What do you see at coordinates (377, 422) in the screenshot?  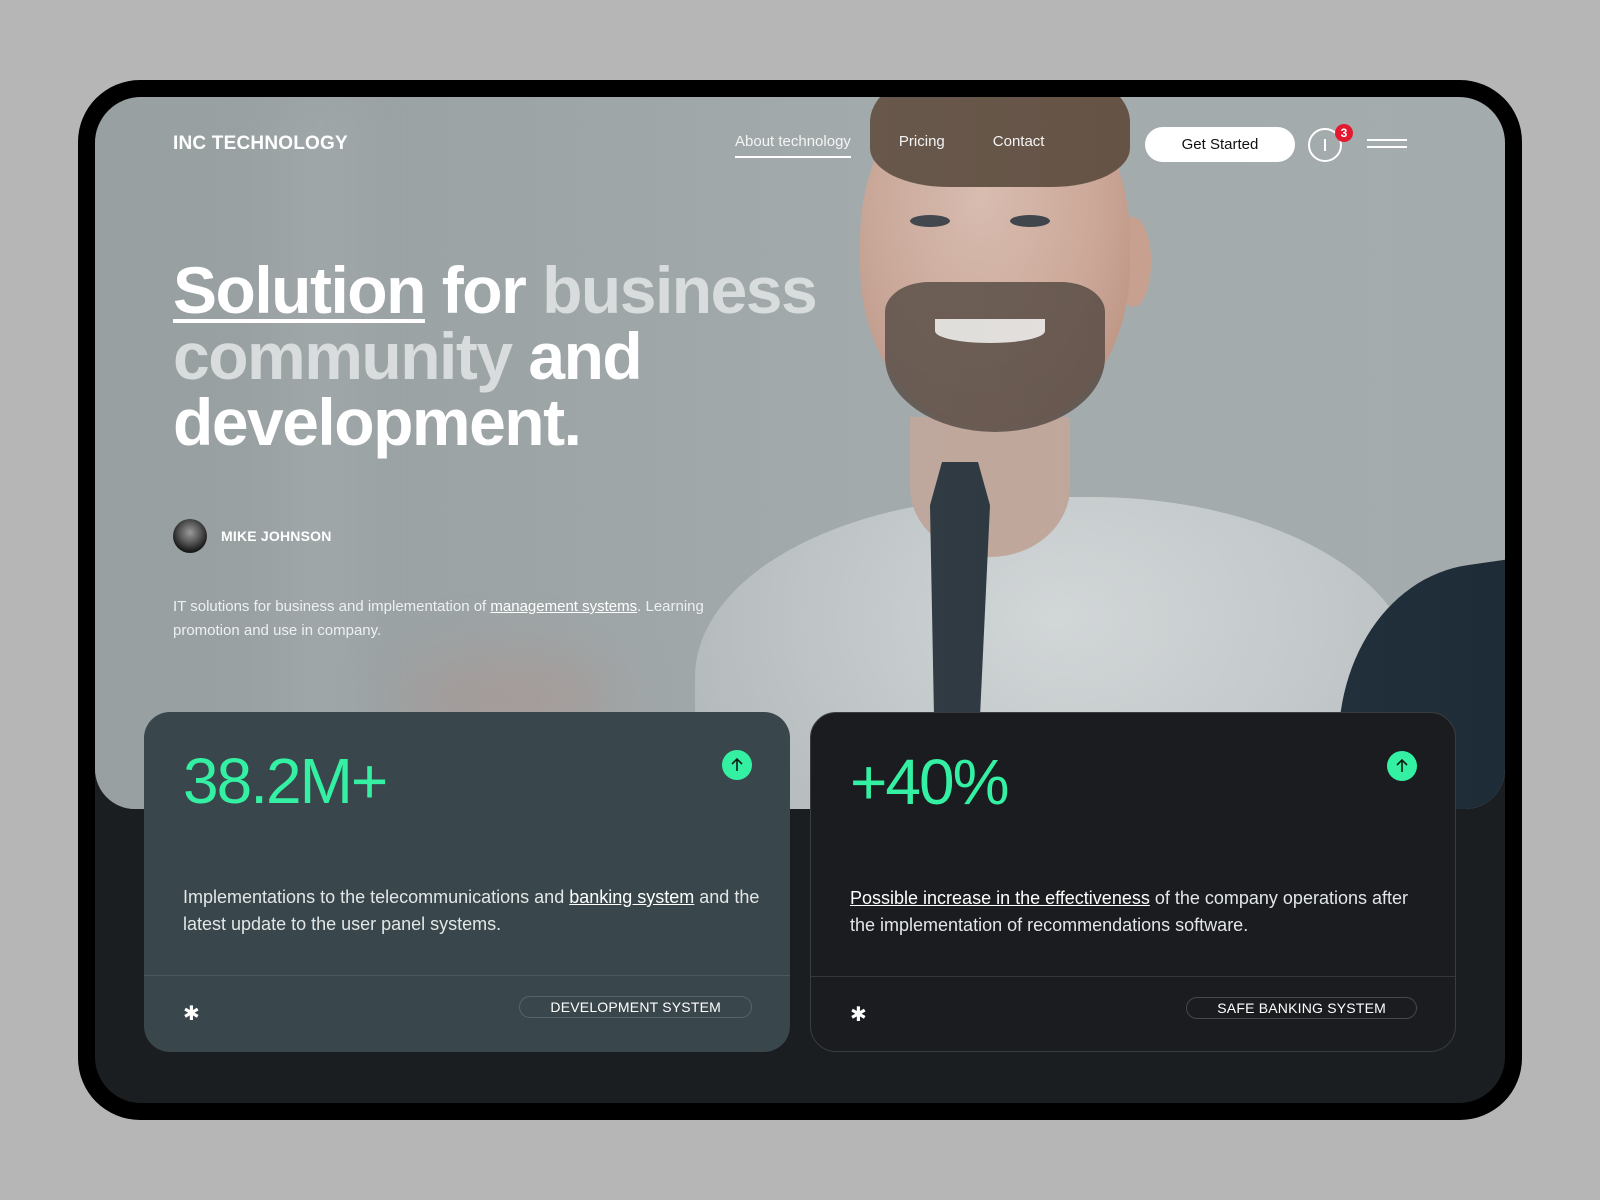 I see `headline-word: development.` at bounding box center [377, 422].